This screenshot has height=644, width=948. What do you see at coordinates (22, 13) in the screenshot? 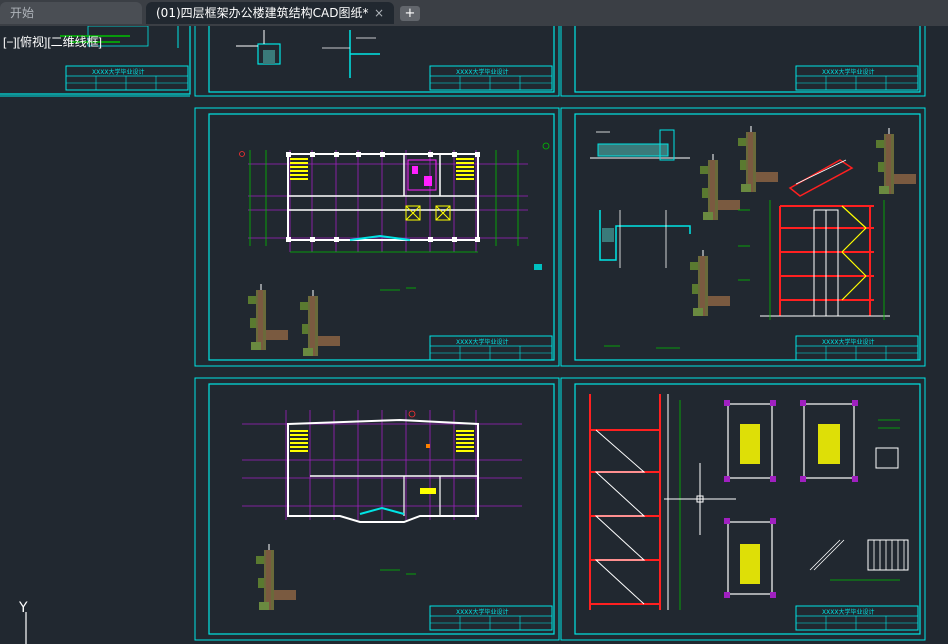
I see `tab-start-label: 开始` at bounding box center [22, 13].